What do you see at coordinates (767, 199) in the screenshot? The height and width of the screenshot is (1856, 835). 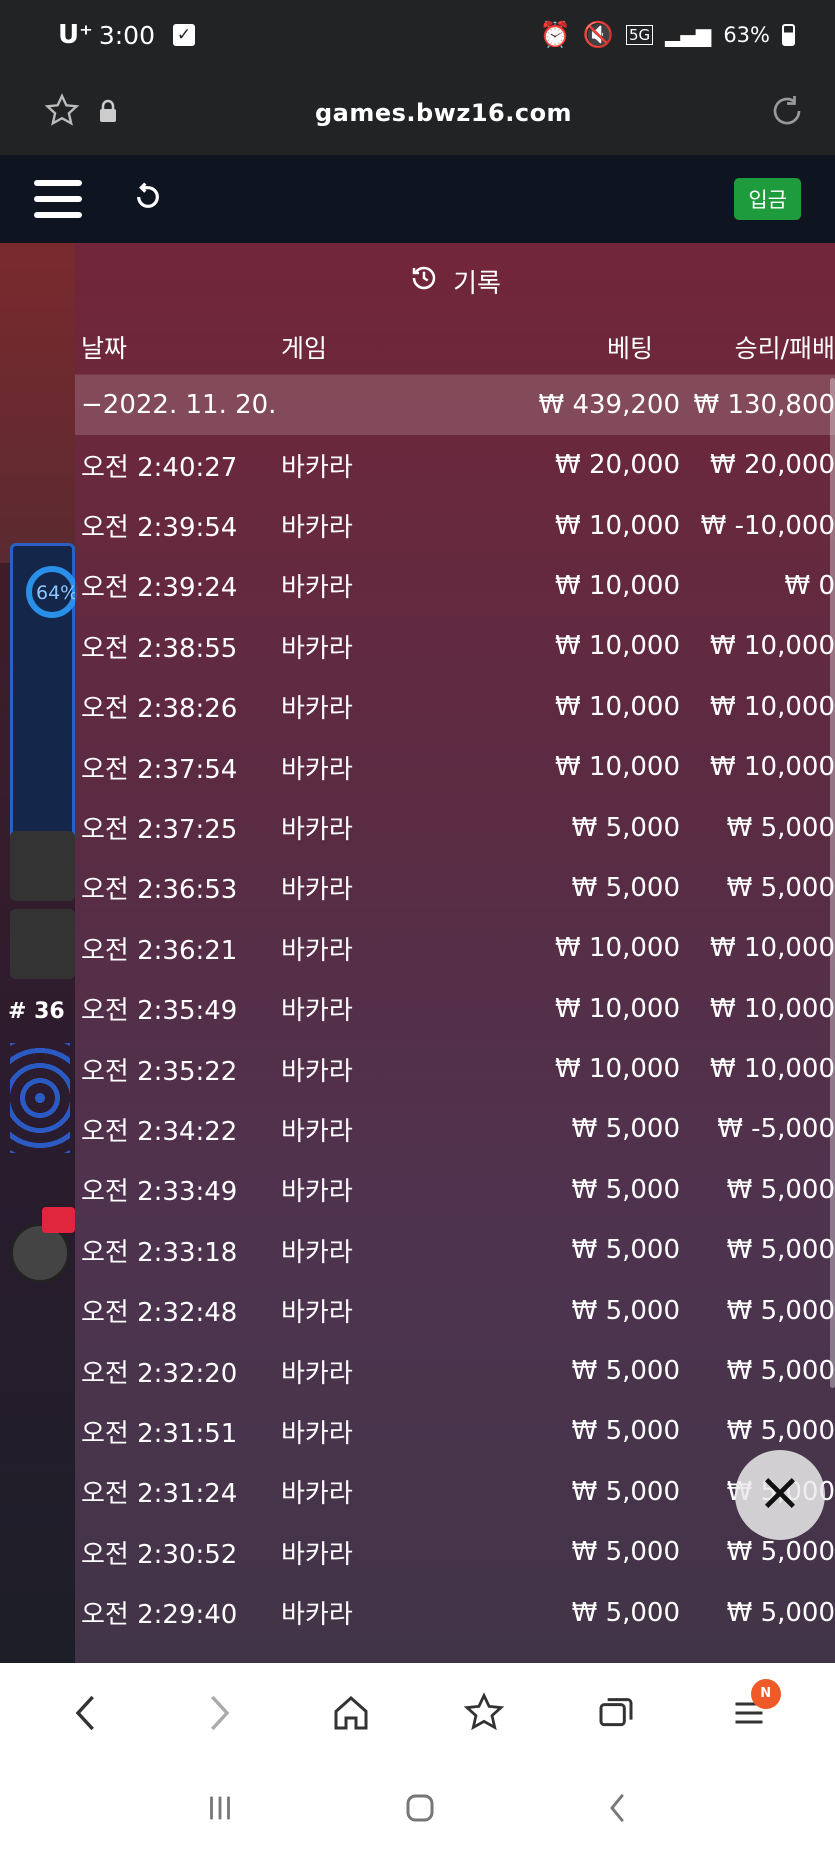 I see `deposit-button: 입금` at bounding box center [767, 199].